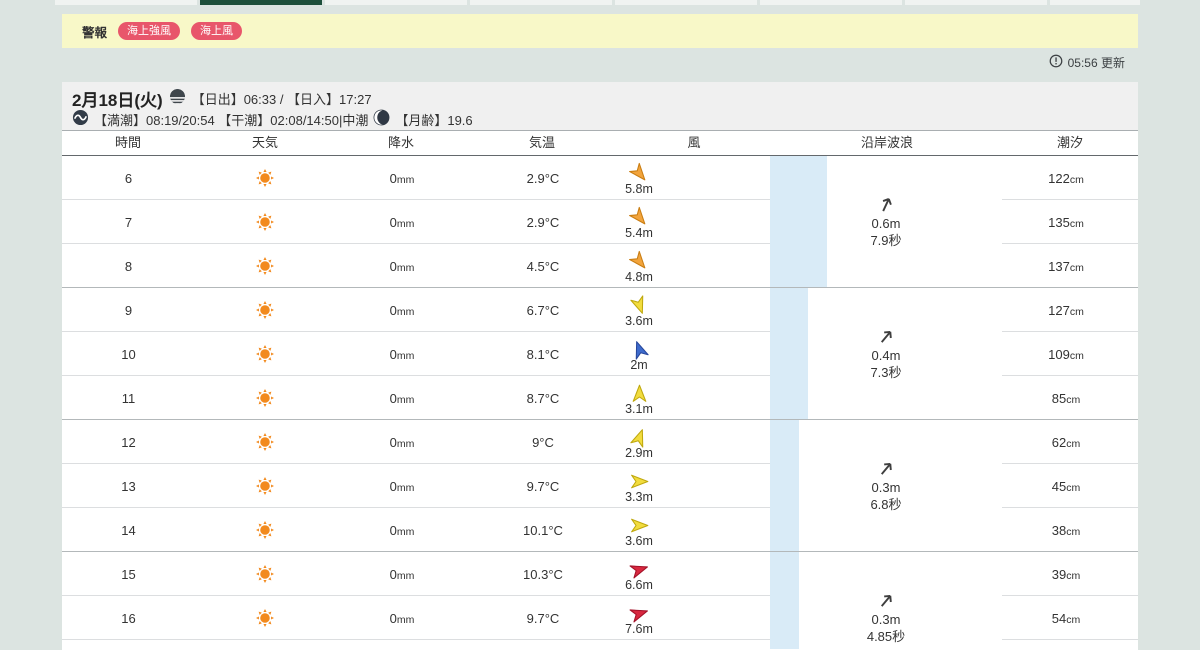 The image size is (1200, 650). Describe the element at coordinates (886, 142) in the screenshot. I see `col-header-waves: 沿岸波浪` at that location.